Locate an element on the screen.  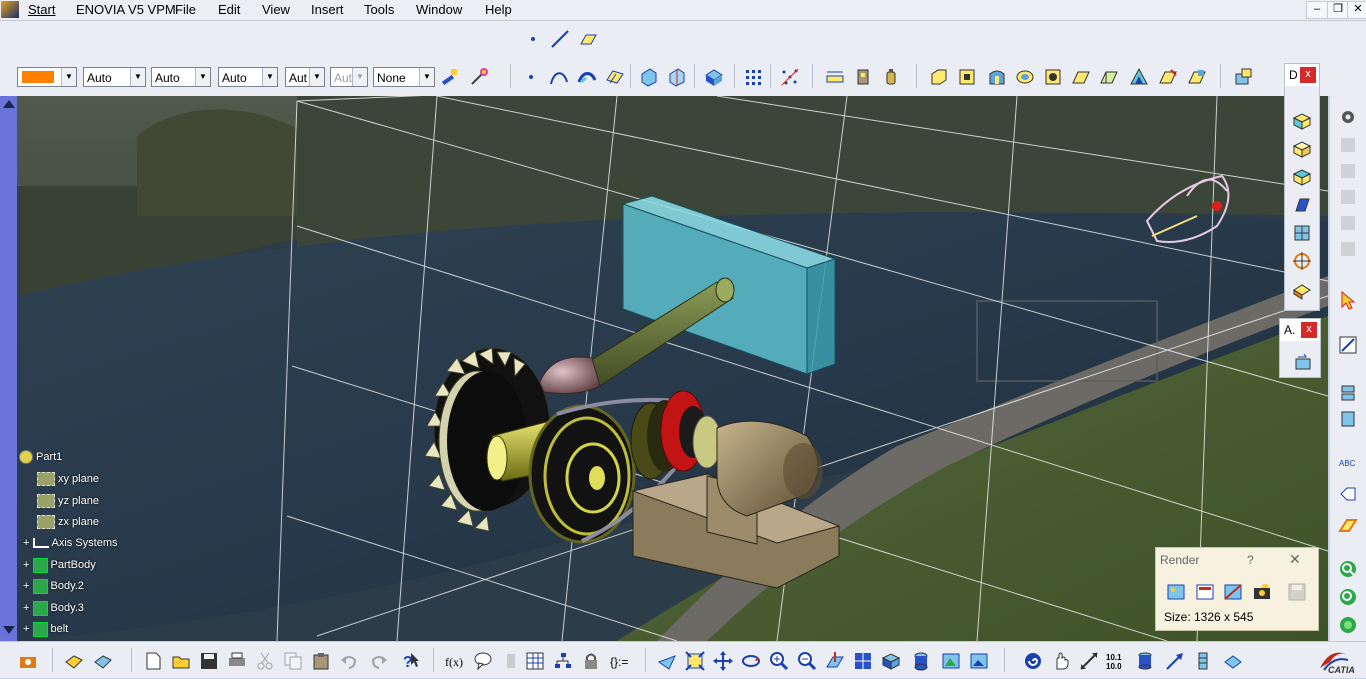
tree-item-belt: + belt is located at coordinates (45, 629).